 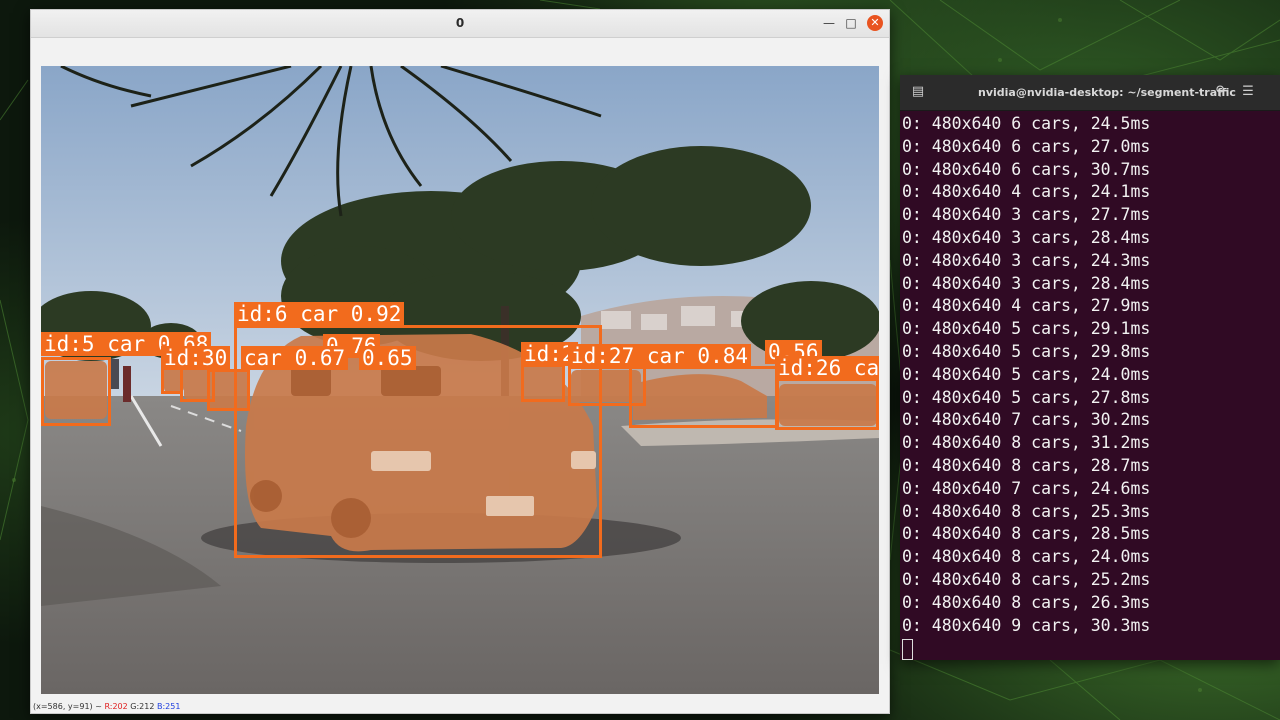 I want to click on red-value: R:202, so click(x=116, y=706).